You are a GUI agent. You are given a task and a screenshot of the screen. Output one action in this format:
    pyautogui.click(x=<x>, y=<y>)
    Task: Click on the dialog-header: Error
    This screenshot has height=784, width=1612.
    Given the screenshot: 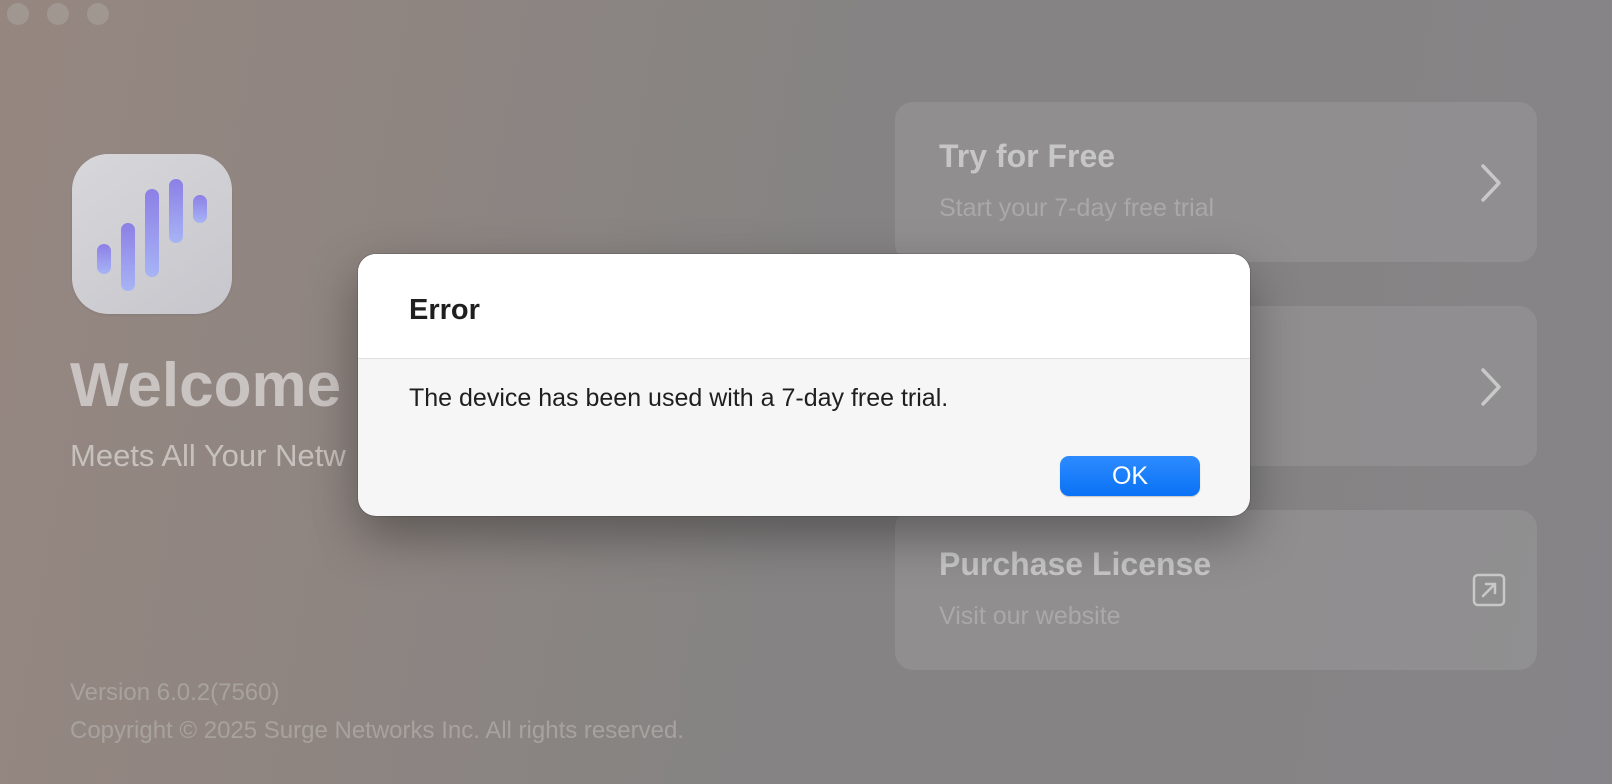 What is the action you would take?
    pyautogui.click(x=804, y=306)
    